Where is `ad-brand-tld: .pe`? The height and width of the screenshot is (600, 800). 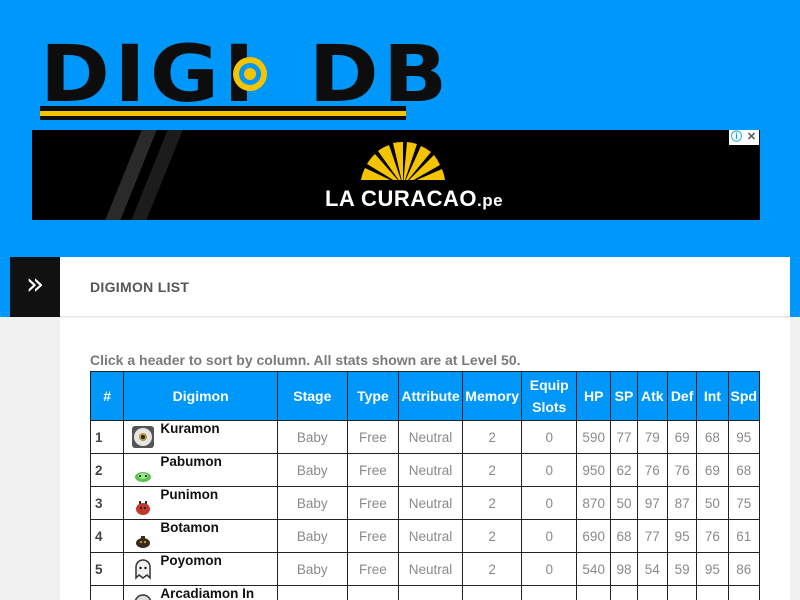 ad-brand-tld: .pe is located at coordinates (490, 200).